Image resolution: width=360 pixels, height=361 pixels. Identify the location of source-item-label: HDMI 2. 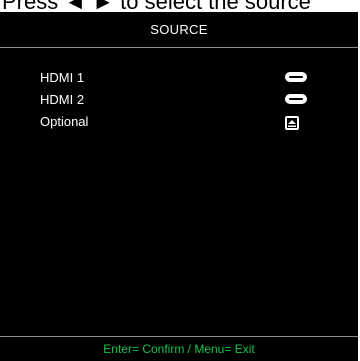
(62, 99).